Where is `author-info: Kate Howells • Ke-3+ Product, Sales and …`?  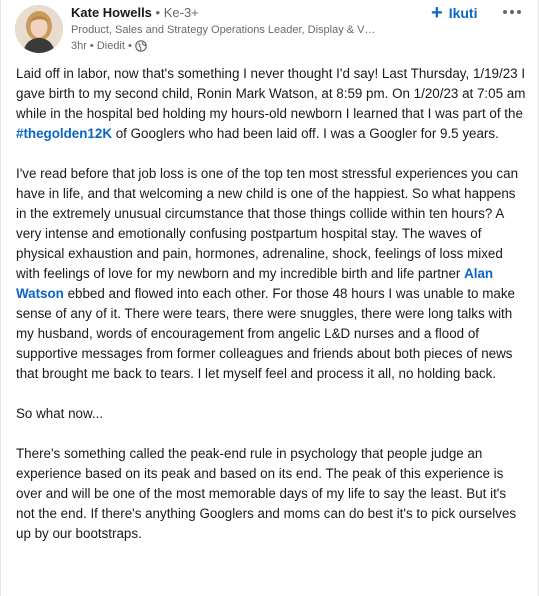 author-info: Kate Howells • Ke-3+ Product, Sales and … is located at coordinates (231, 29).